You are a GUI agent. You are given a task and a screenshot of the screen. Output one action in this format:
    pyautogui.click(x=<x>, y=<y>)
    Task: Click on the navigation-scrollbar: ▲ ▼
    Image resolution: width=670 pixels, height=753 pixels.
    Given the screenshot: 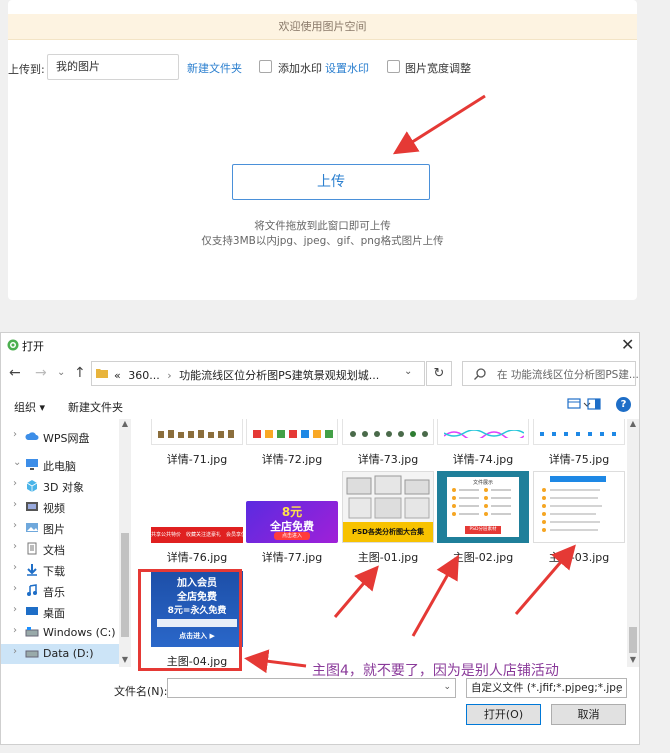 What is the action you would take?
    pyautogui.click(x=125, y=543)
    